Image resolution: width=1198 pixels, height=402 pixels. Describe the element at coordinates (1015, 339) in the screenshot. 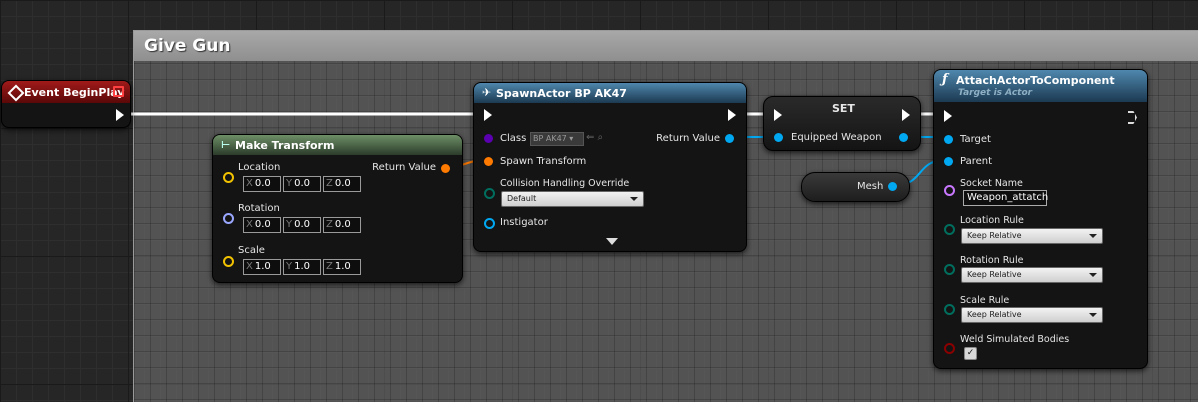

I see `weld-label: Weld Simulated Bodies` at that location.